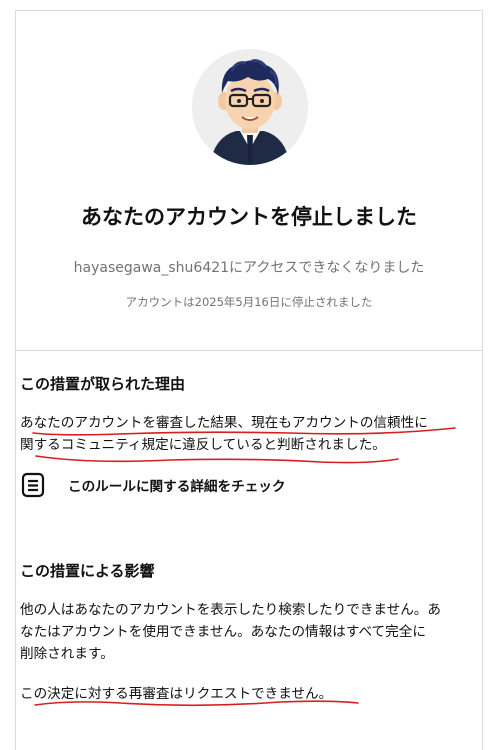 This screenshot has height=750, width=493. Describe the element at coordinates (87, 571) in the screenshot. I see `impact-heading: この措置による影響` at that location.